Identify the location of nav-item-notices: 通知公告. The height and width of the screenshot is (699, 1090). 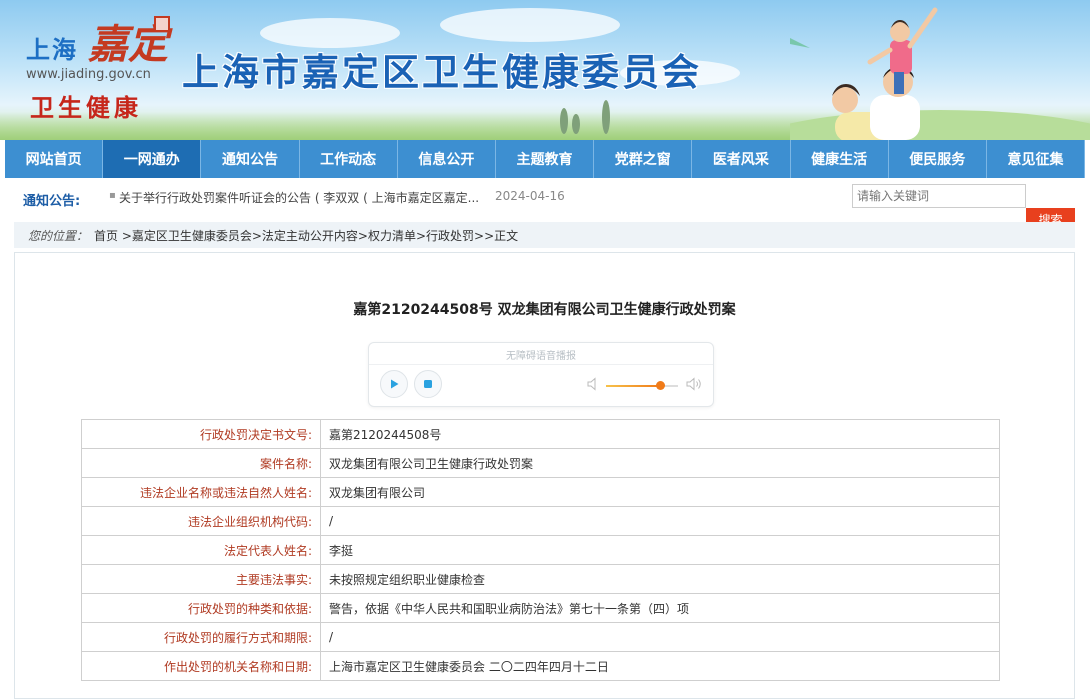
(250, 159).